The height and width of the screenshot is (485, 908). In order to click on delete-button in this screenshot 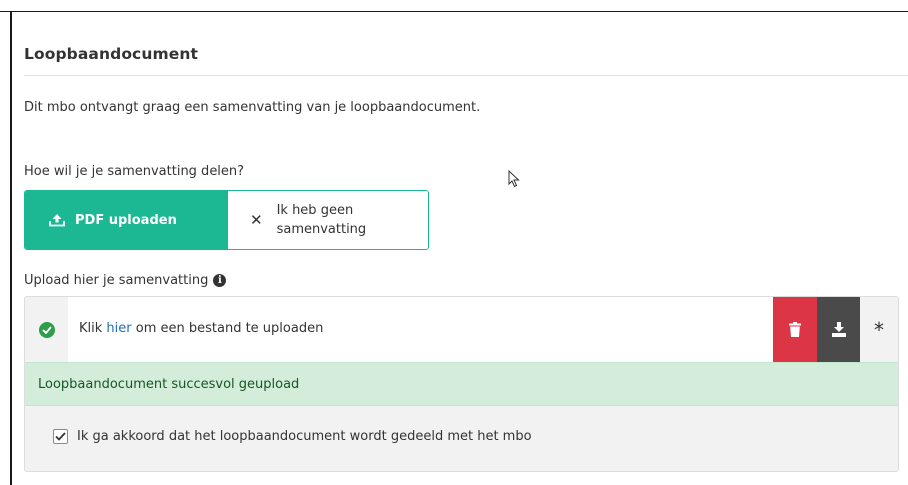, I will do `click(795, 329)`.